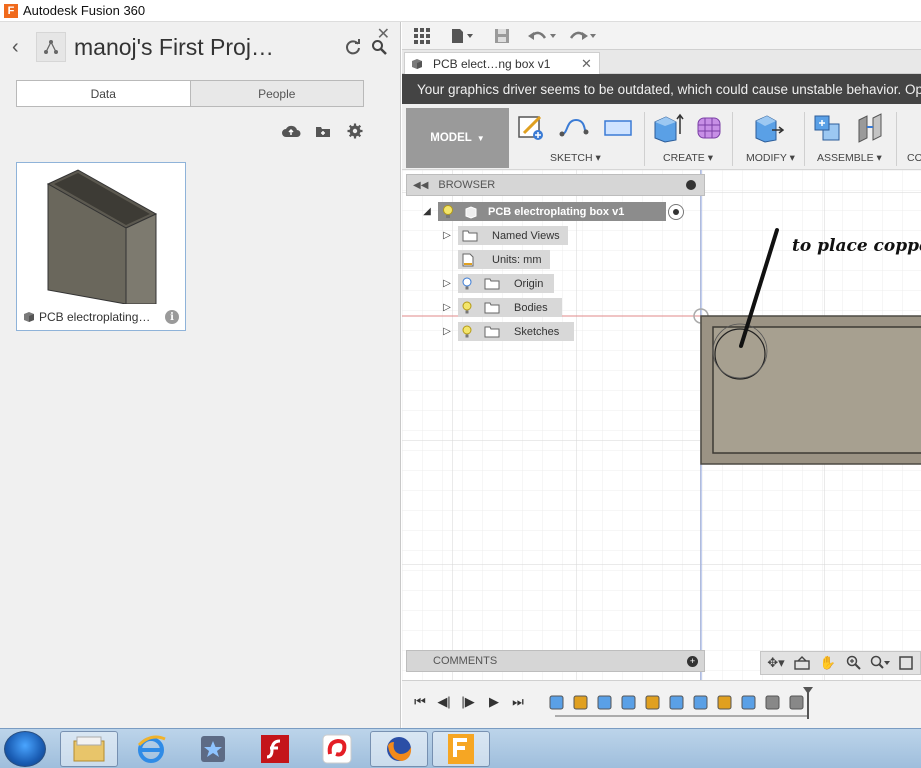 The image size is (921, 768). Describe the element at coordinates (590, 64) in the screenshot. I see `close-tab-icon: ✕` at that location.